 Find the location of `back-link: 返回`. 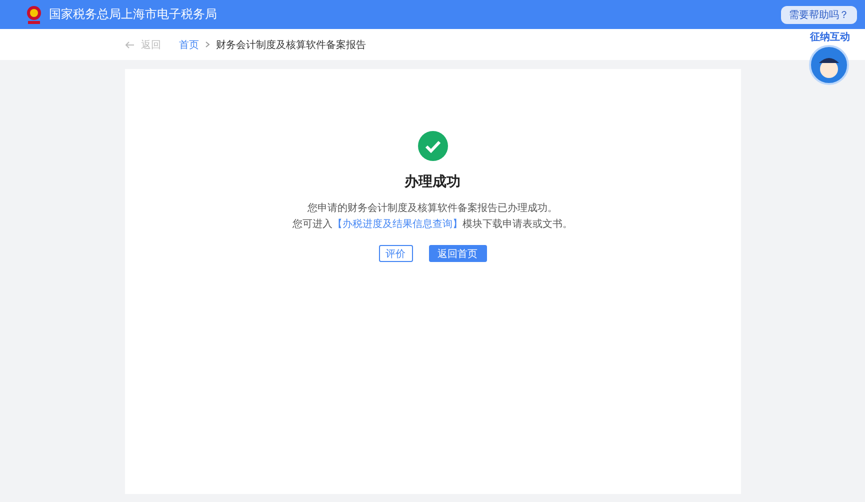

back-link: 返回 is located at coordinates (151, 45).